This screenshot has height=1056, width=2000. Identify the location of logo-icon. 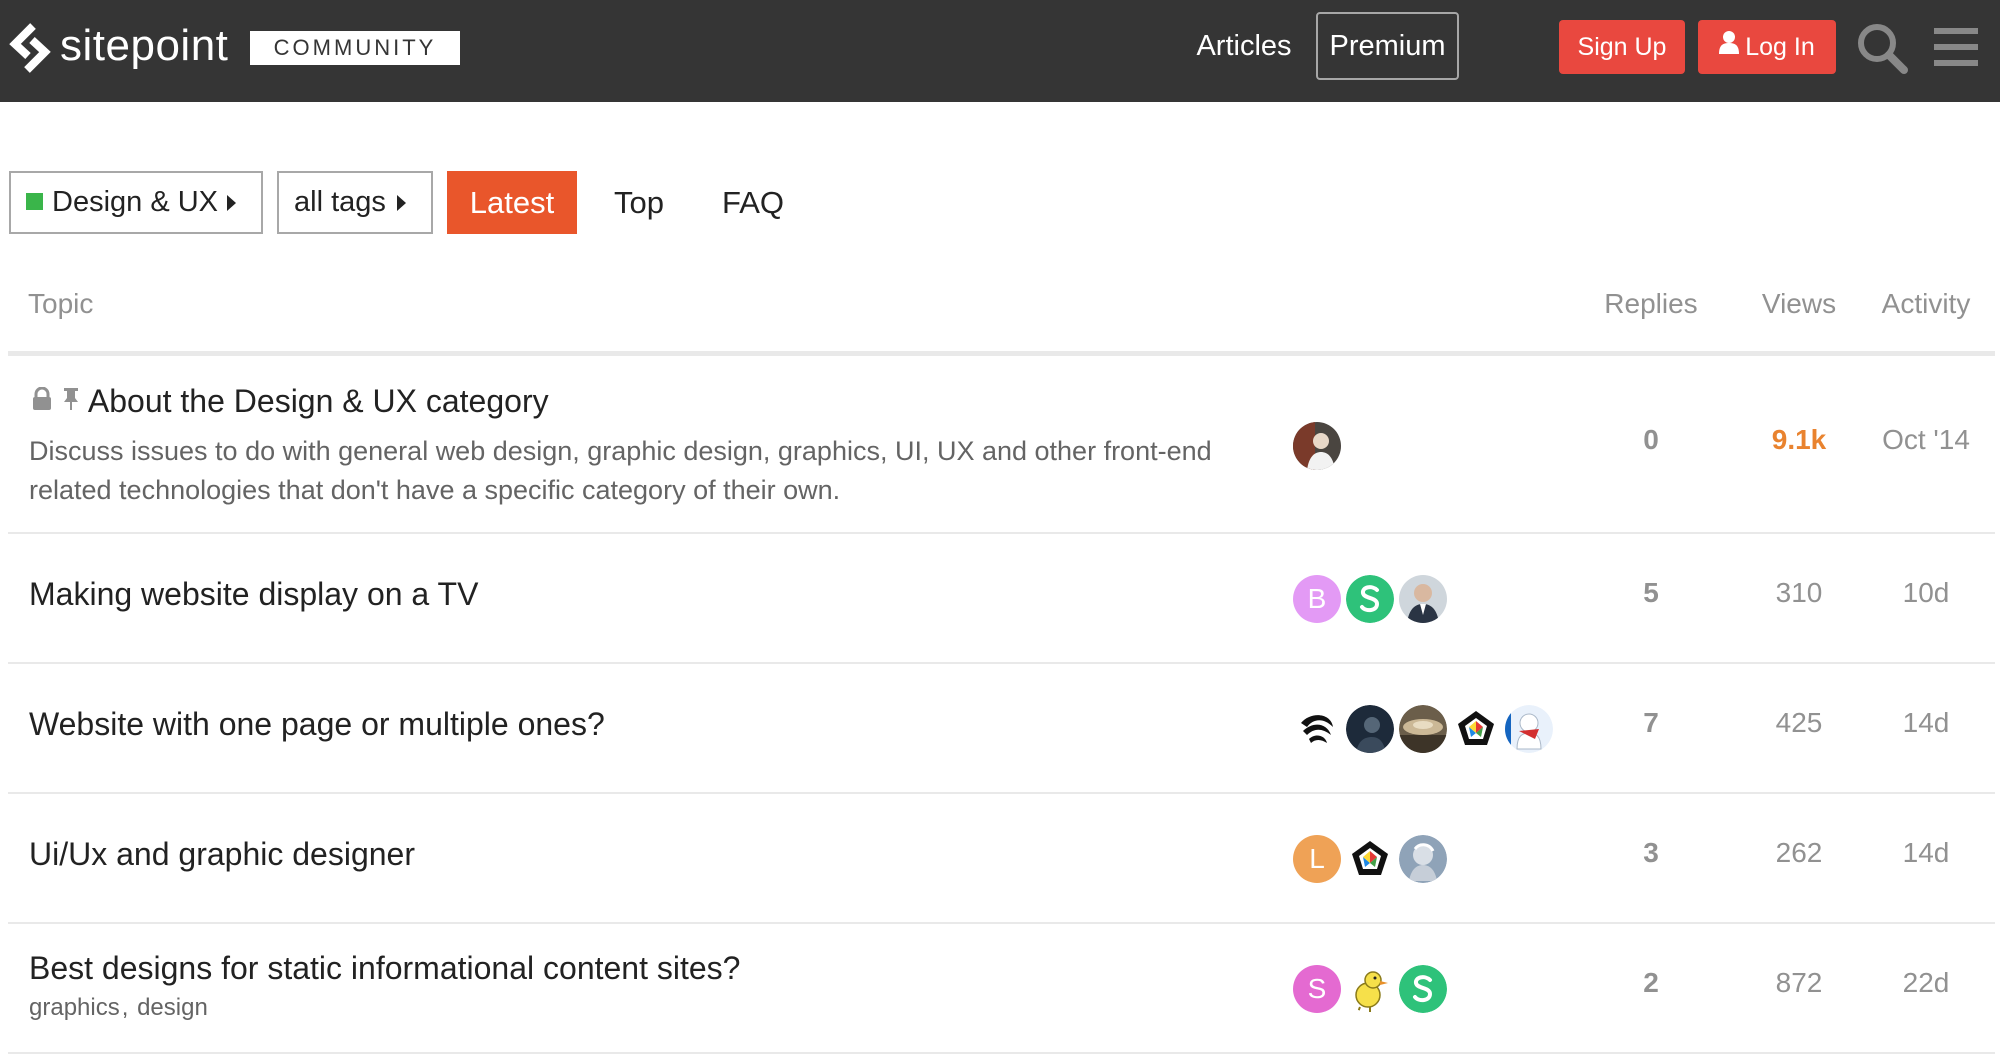
(30, 48).